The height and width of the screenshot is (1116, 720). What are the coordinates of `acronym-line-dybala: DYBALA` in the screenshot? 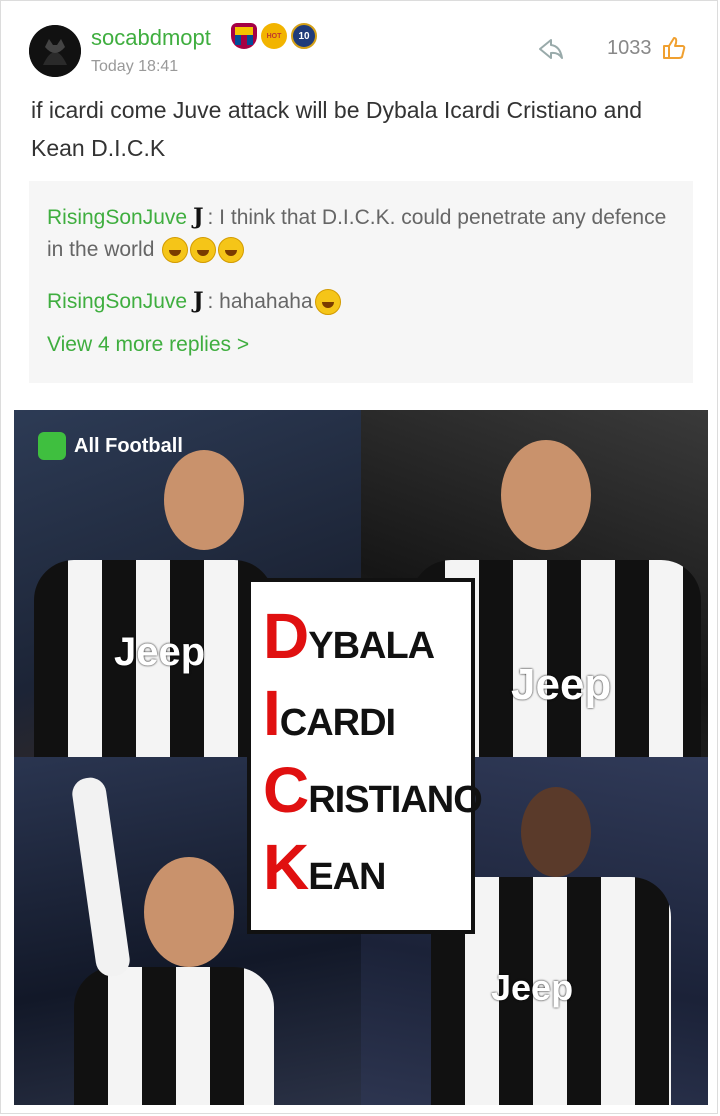 It's located at (349, 636).